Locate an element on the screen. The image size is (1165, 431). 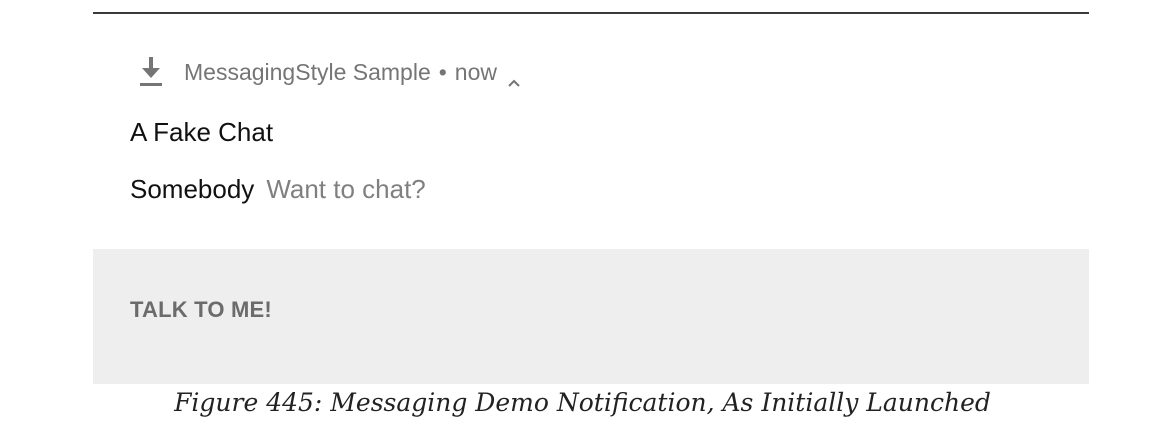
notification-header: MessagingStyle Sample • now is located at coordinates (329, 72).